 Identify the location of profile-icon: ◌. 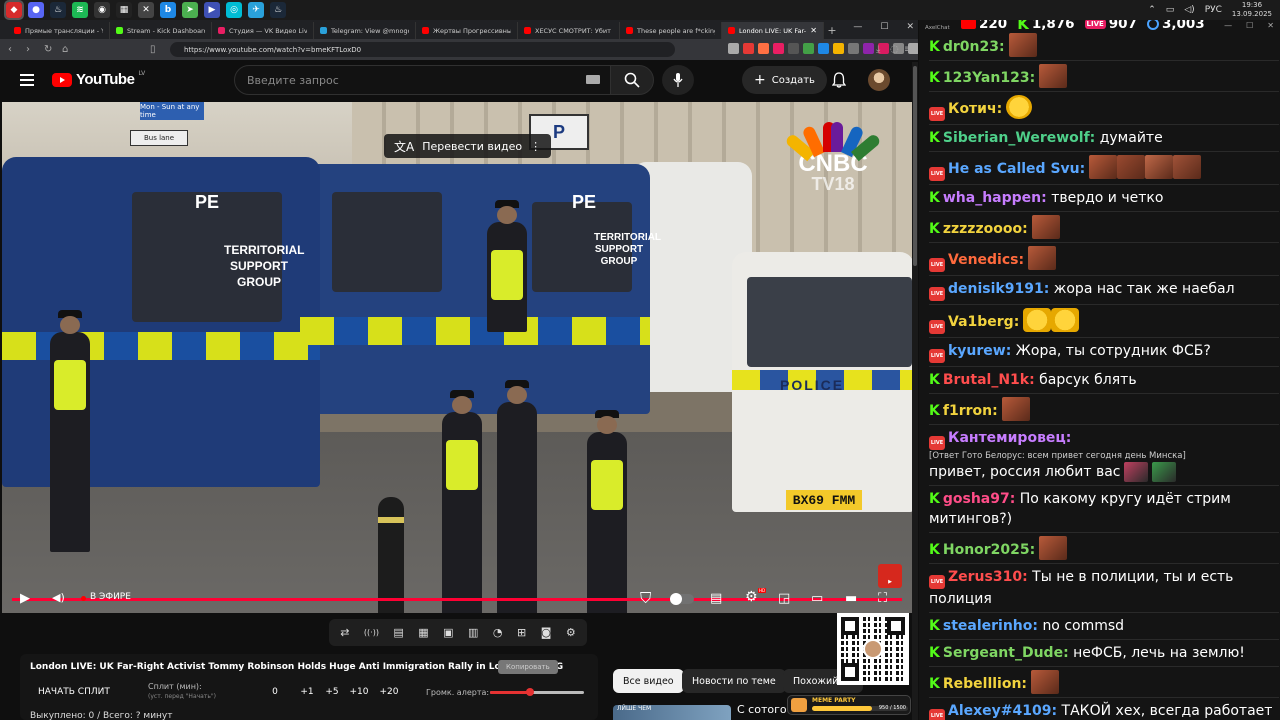
(895, 49).